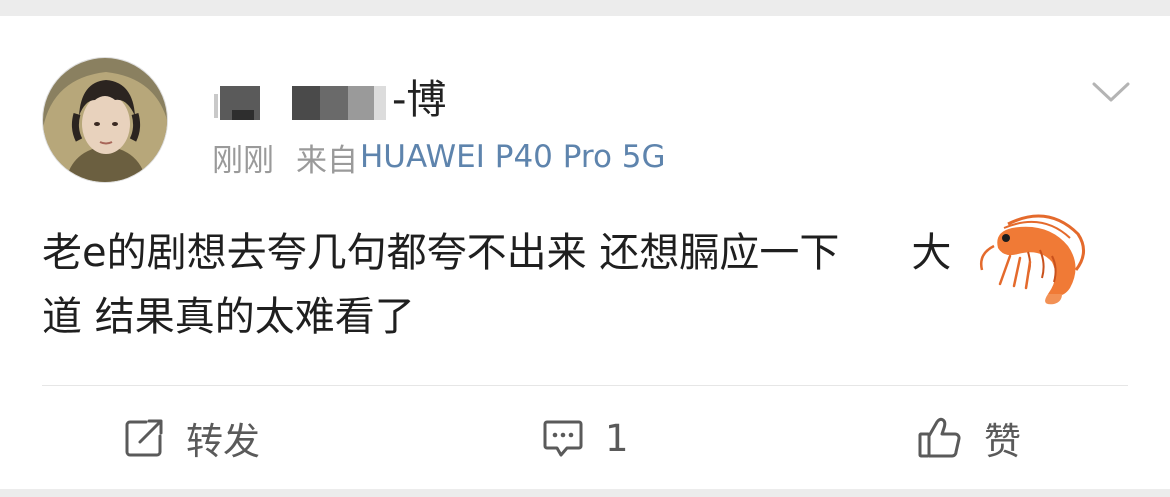 The image size is (1170, 497). Describe the element at coordinates (617, 438) in the screenshot. I see `comment-count: 1` at that location.